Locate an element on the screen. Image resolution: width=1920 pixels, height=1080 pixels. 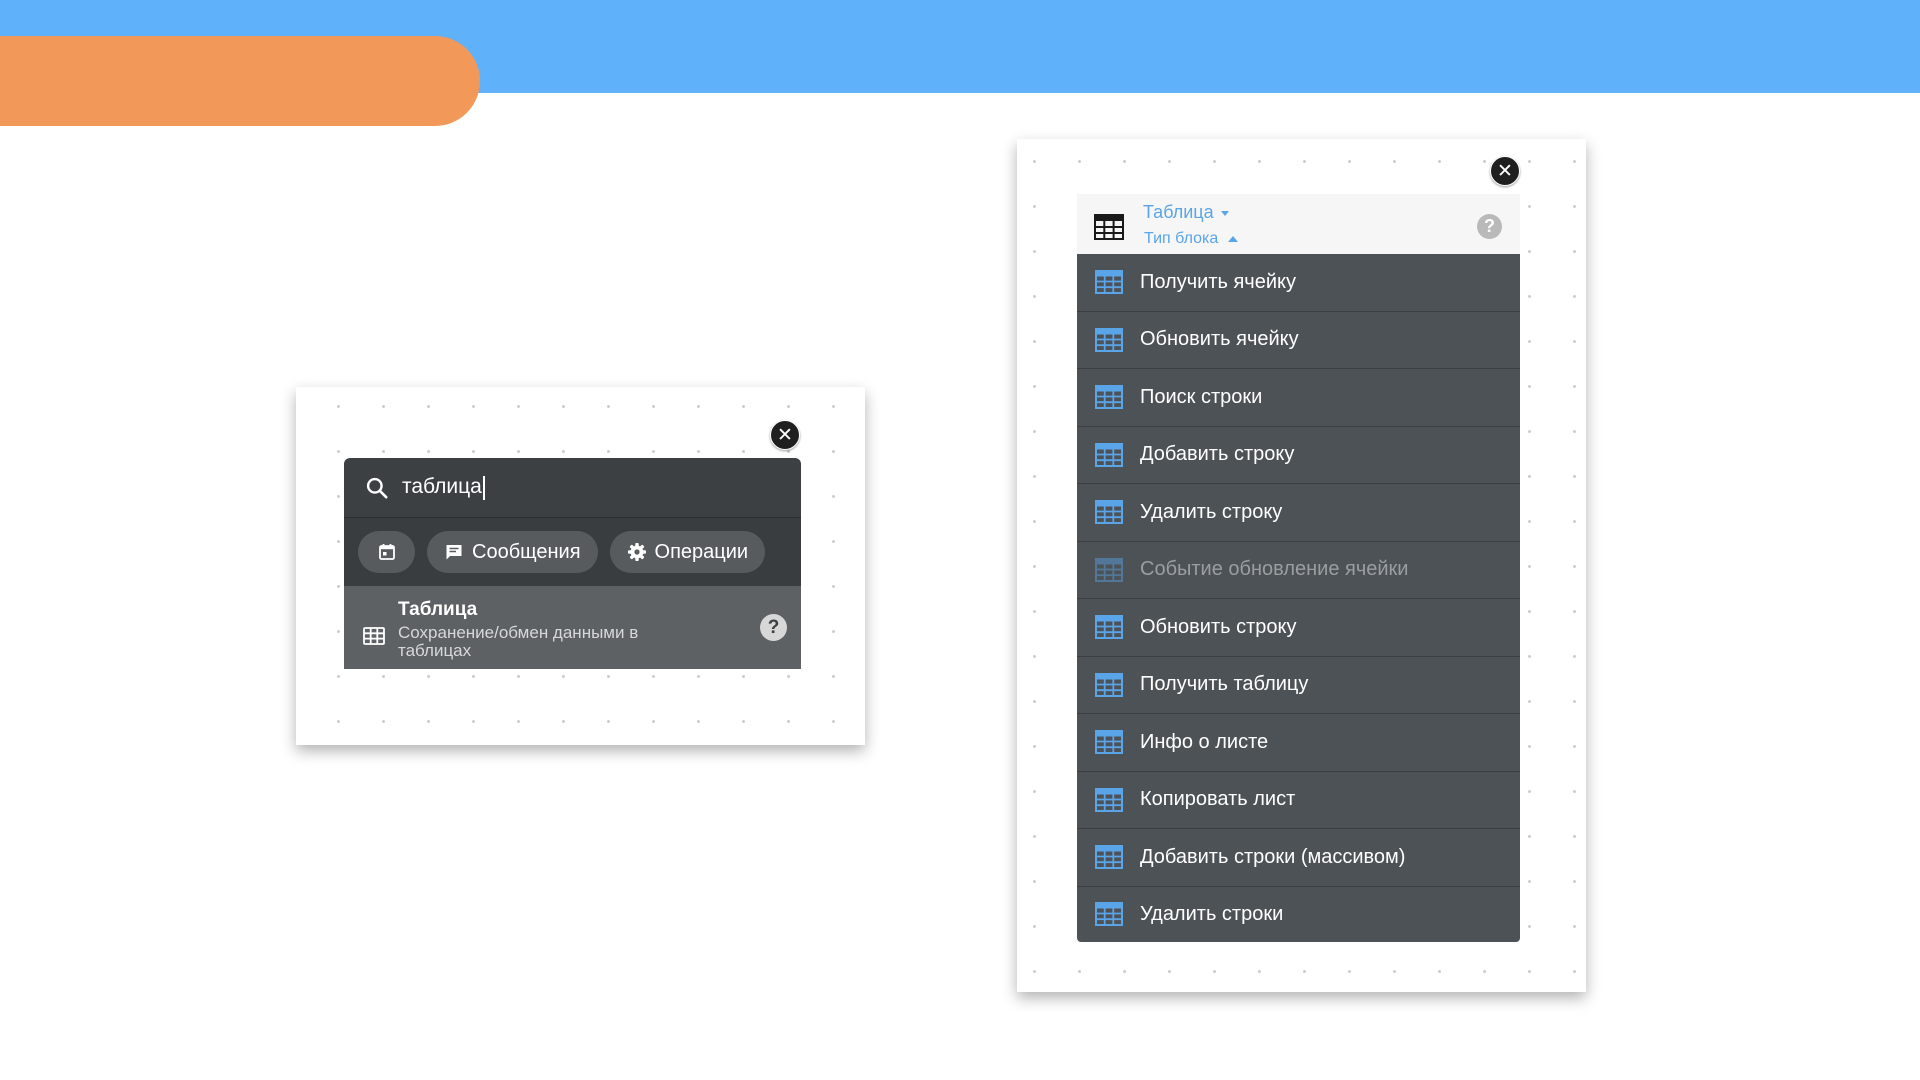
menu-item: Добавить строки (массивом) is located at coordinates (1298, 858).